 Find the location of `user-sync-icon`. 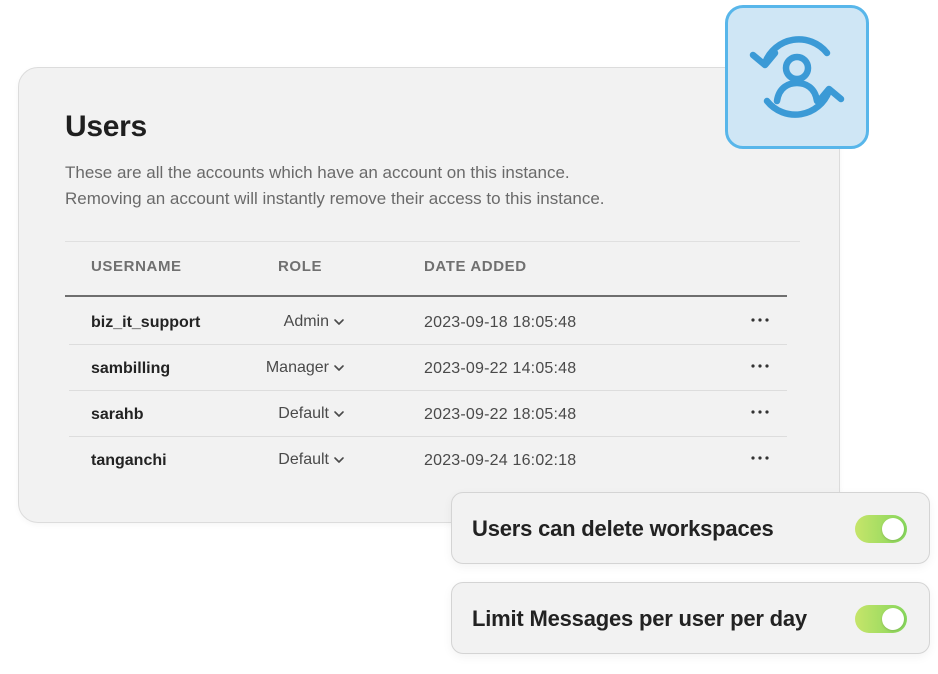

user-sync-icon is located at coordinates (797, 77).